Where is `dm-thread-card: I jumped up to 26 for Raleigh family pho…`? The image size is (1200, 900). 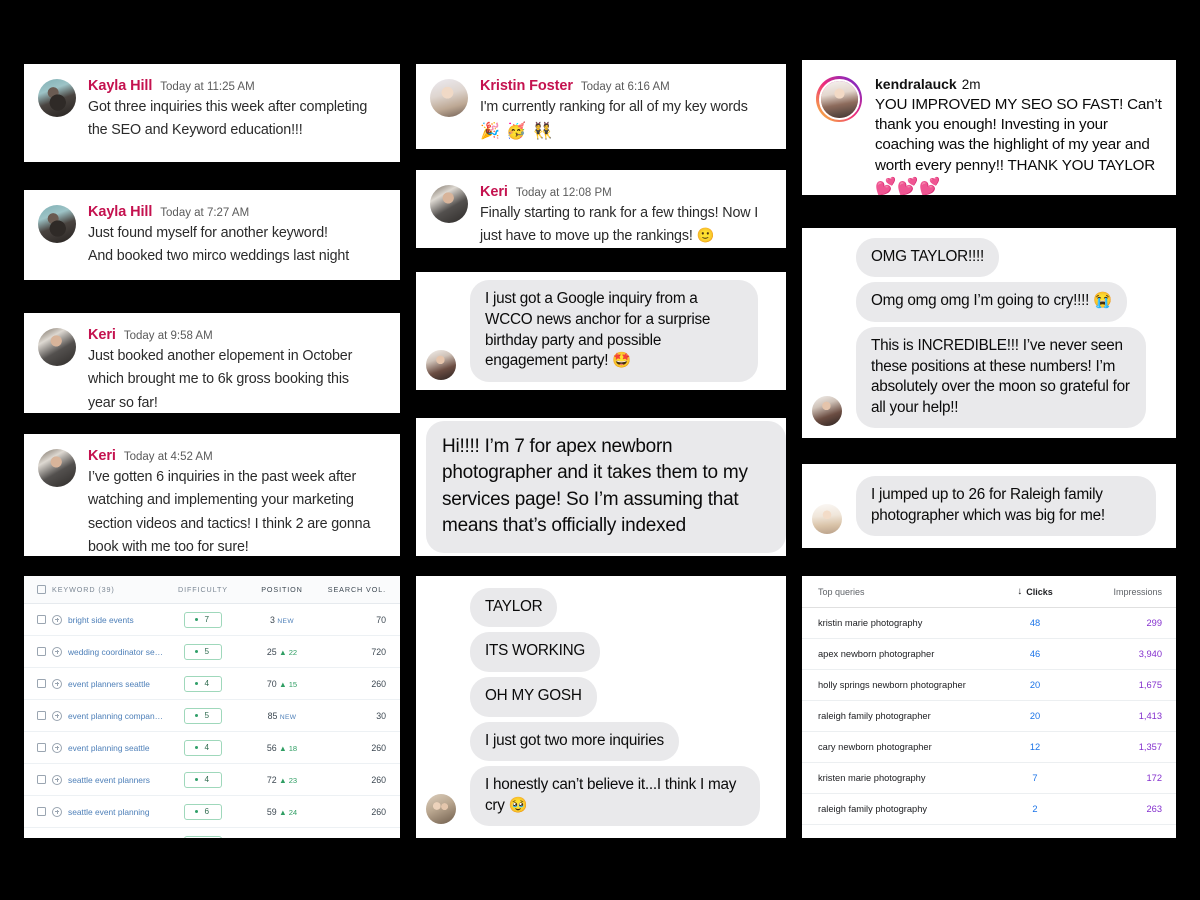 dm-thread-card: I jumped up to 26 for Raleigh family pho… is located at coordinates (989, 506).